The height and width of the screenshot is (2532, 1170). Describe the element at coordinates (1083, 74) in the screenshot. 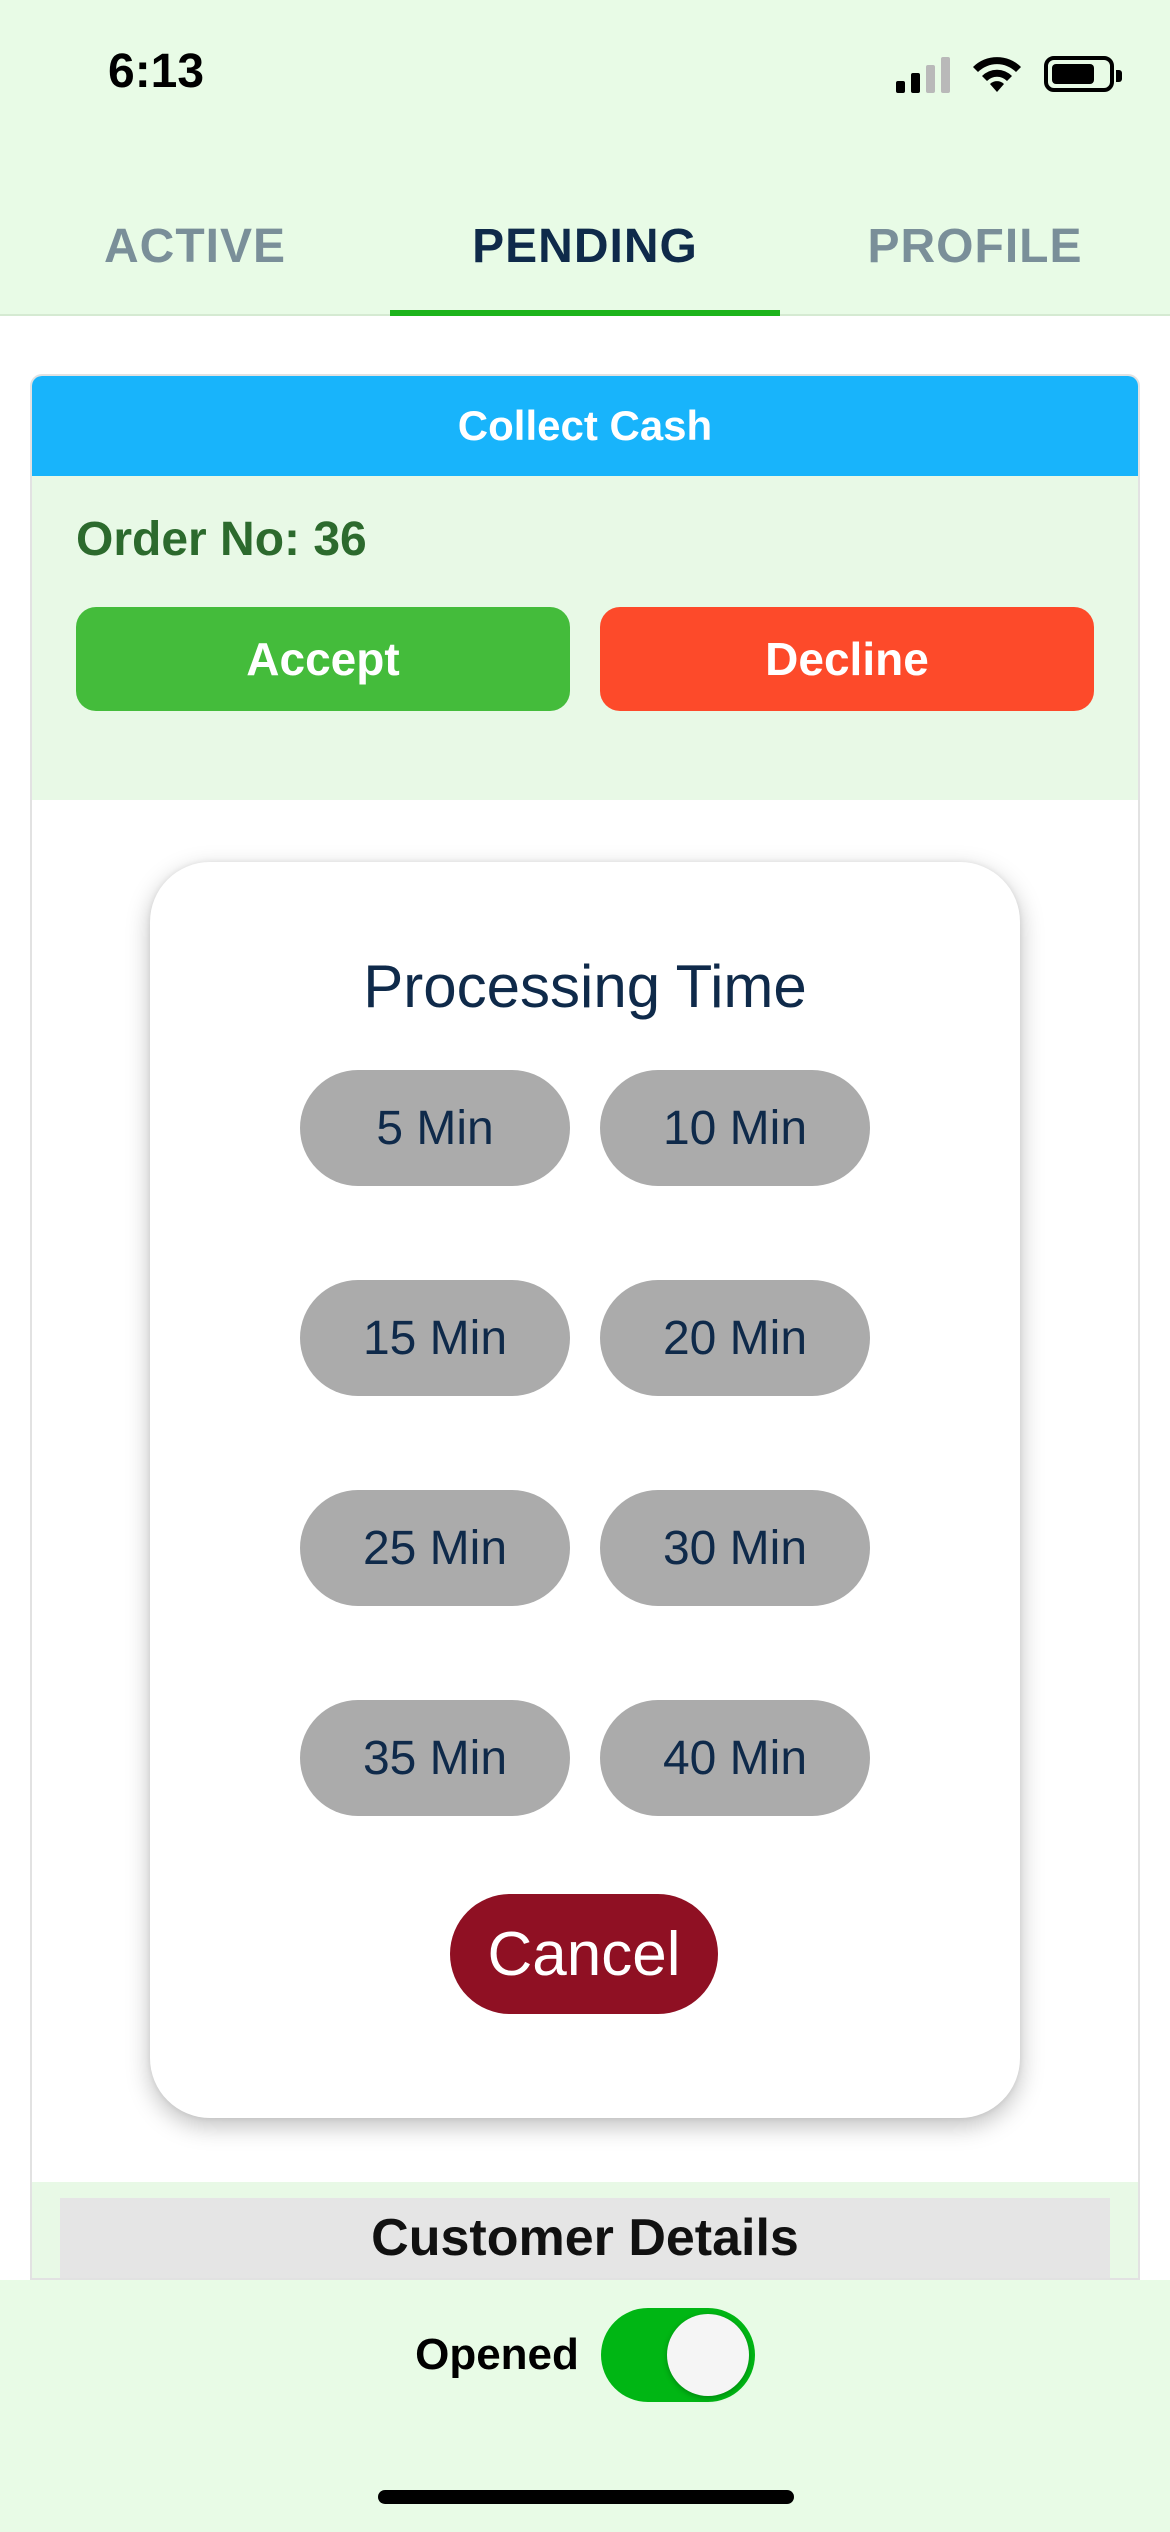

I see `battery-icon` at that location.